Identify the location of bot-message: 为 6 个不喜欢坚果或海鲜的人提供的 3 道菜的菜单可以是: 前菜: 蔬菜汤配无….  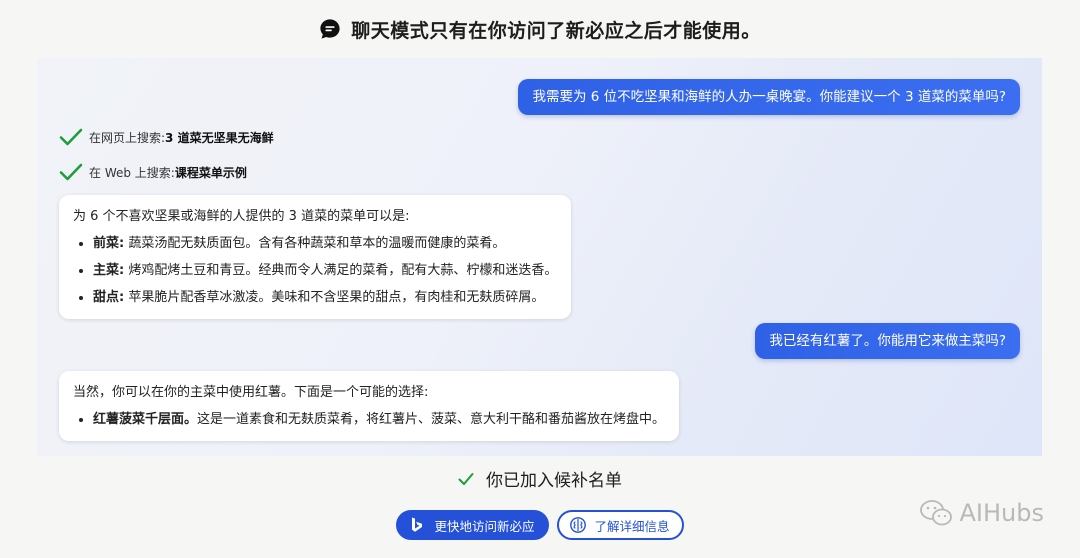
(315, 257).